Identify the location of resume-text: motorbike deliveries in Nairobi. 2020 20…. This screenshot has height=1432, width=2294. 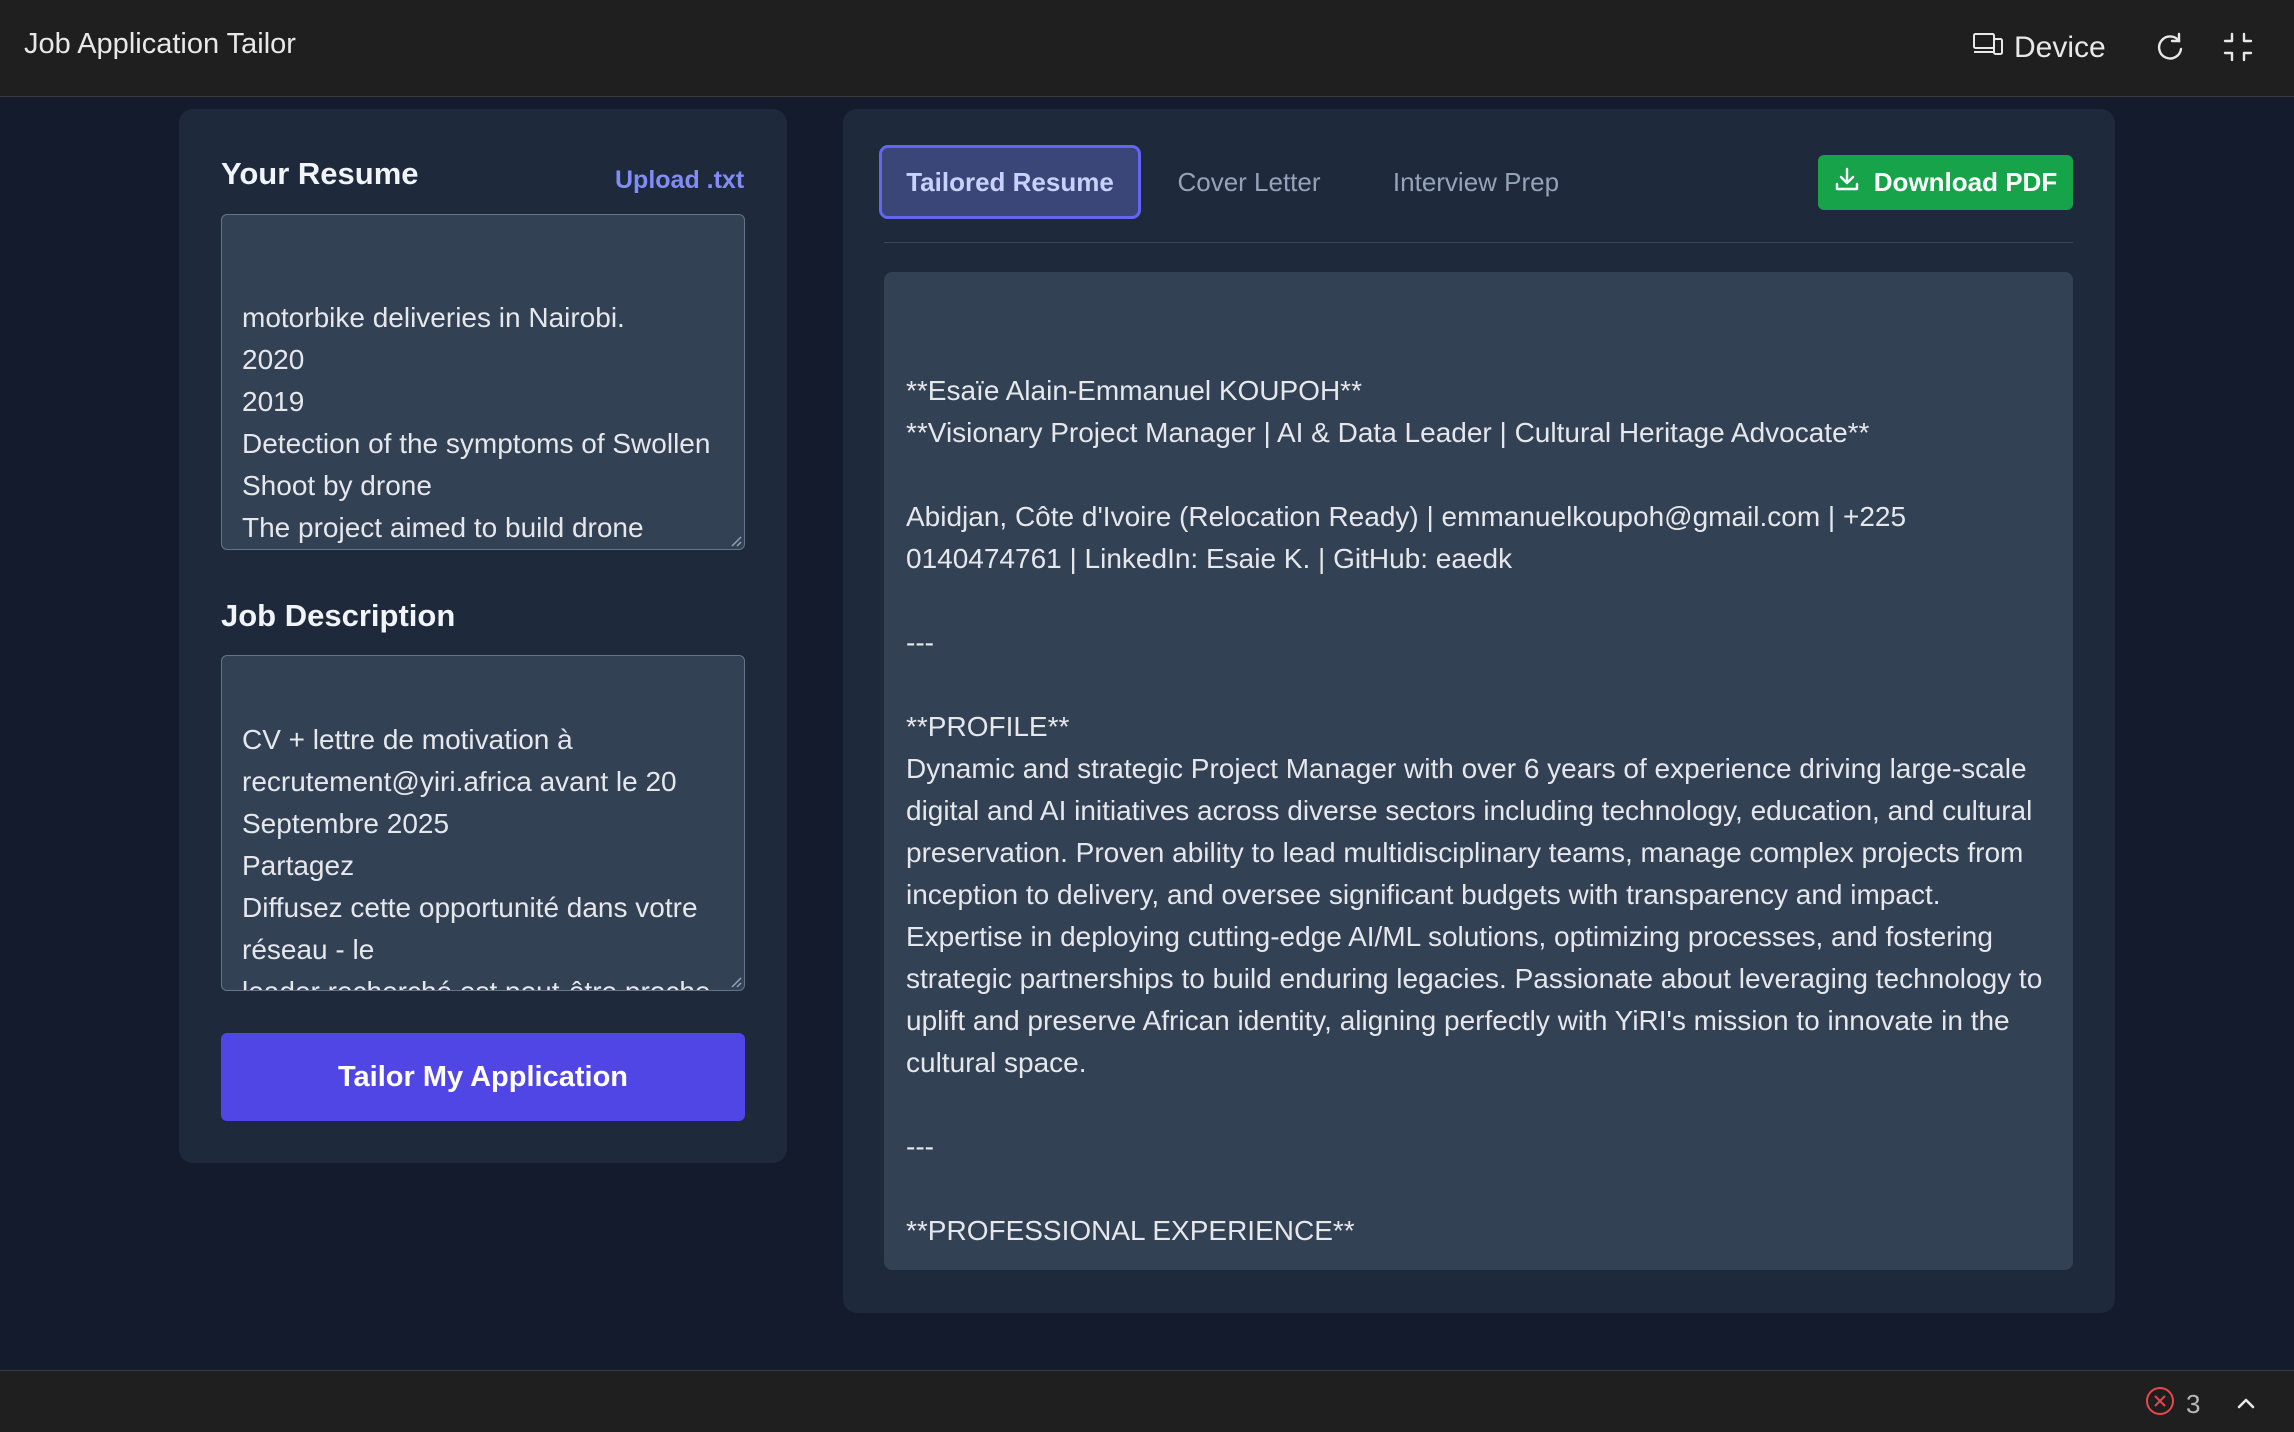
(476, 422).